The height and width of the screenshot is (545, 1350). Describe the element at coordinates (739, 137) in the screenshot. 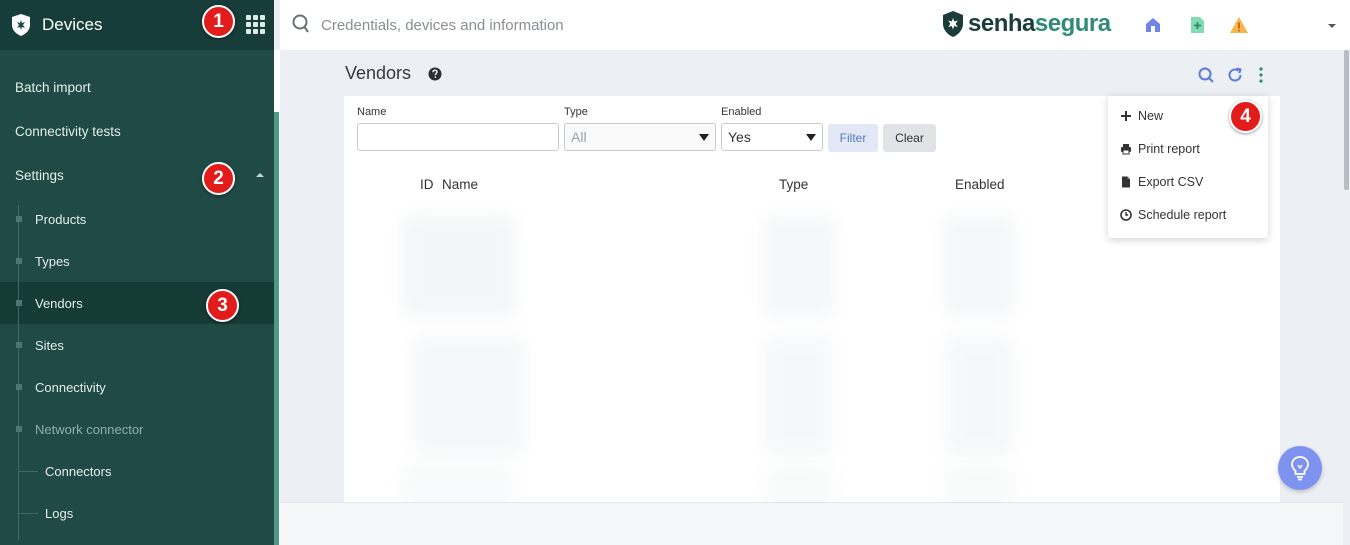

I see `enabled-filter-value: Yes` at that location.